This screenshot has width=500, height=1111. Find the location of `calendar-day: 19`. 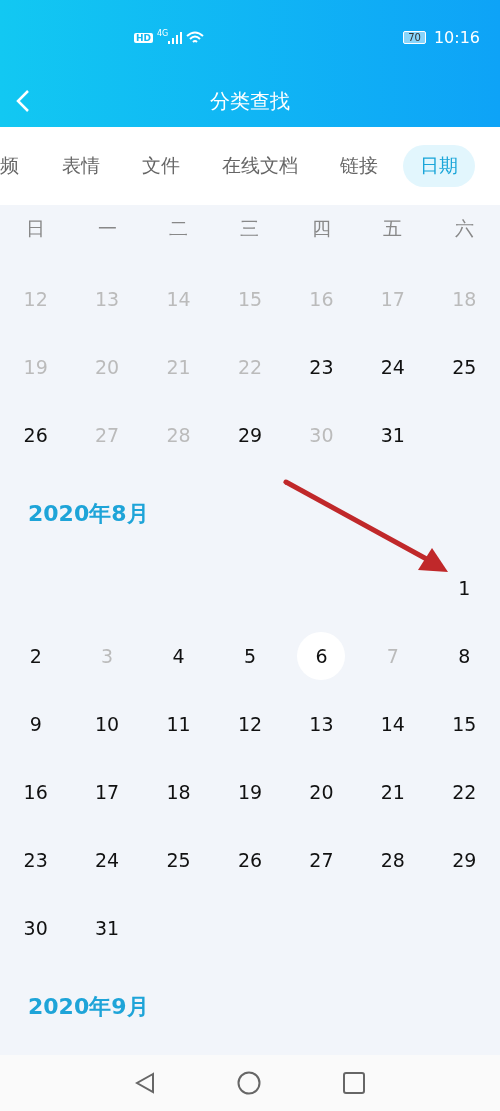

calendar-day: 19 is located at coordinates (250, 792).